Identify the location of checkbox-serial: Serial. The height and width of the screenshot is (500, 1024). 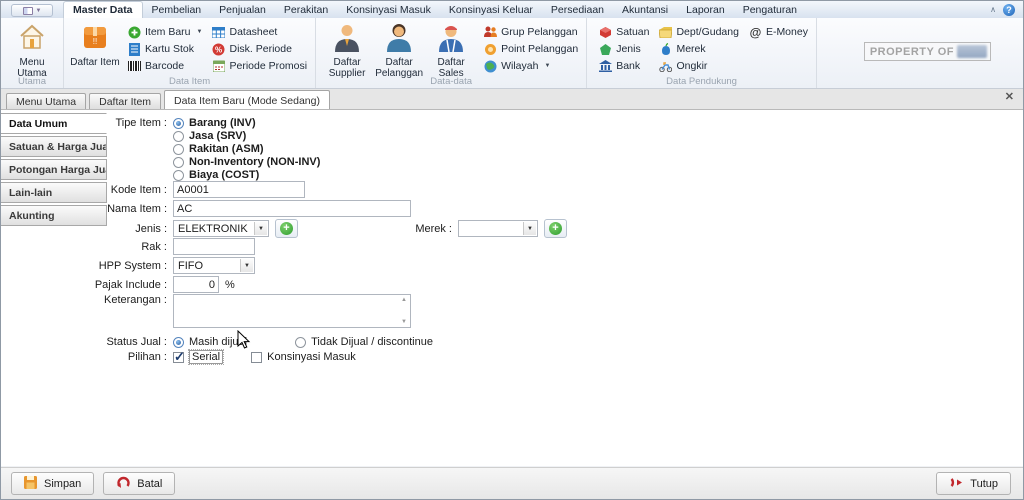
(199, 357).